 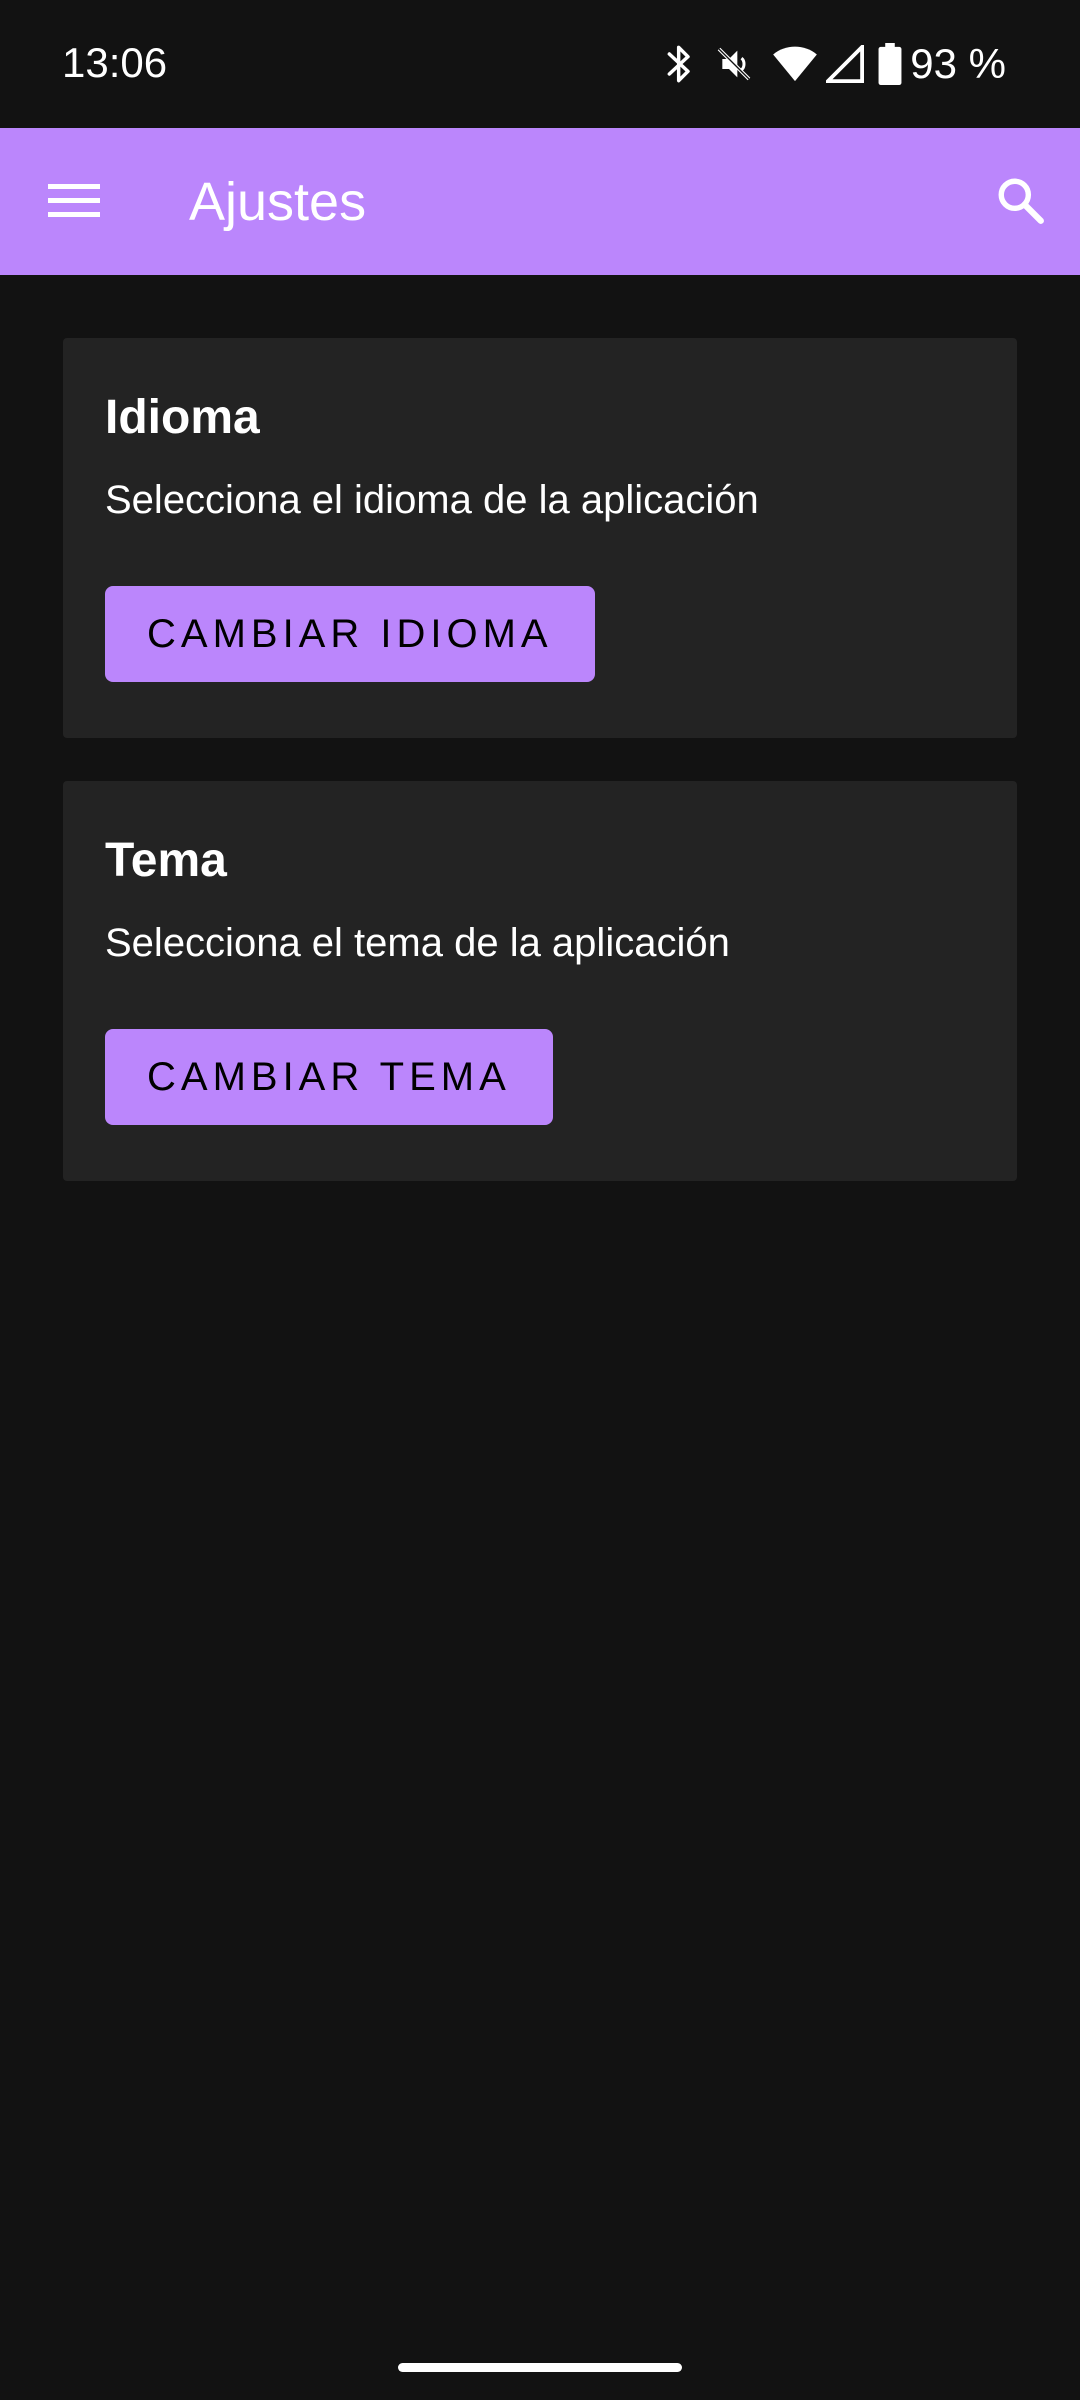 I want to click on hamburger-menu-icon, so click(x=74, y=202).